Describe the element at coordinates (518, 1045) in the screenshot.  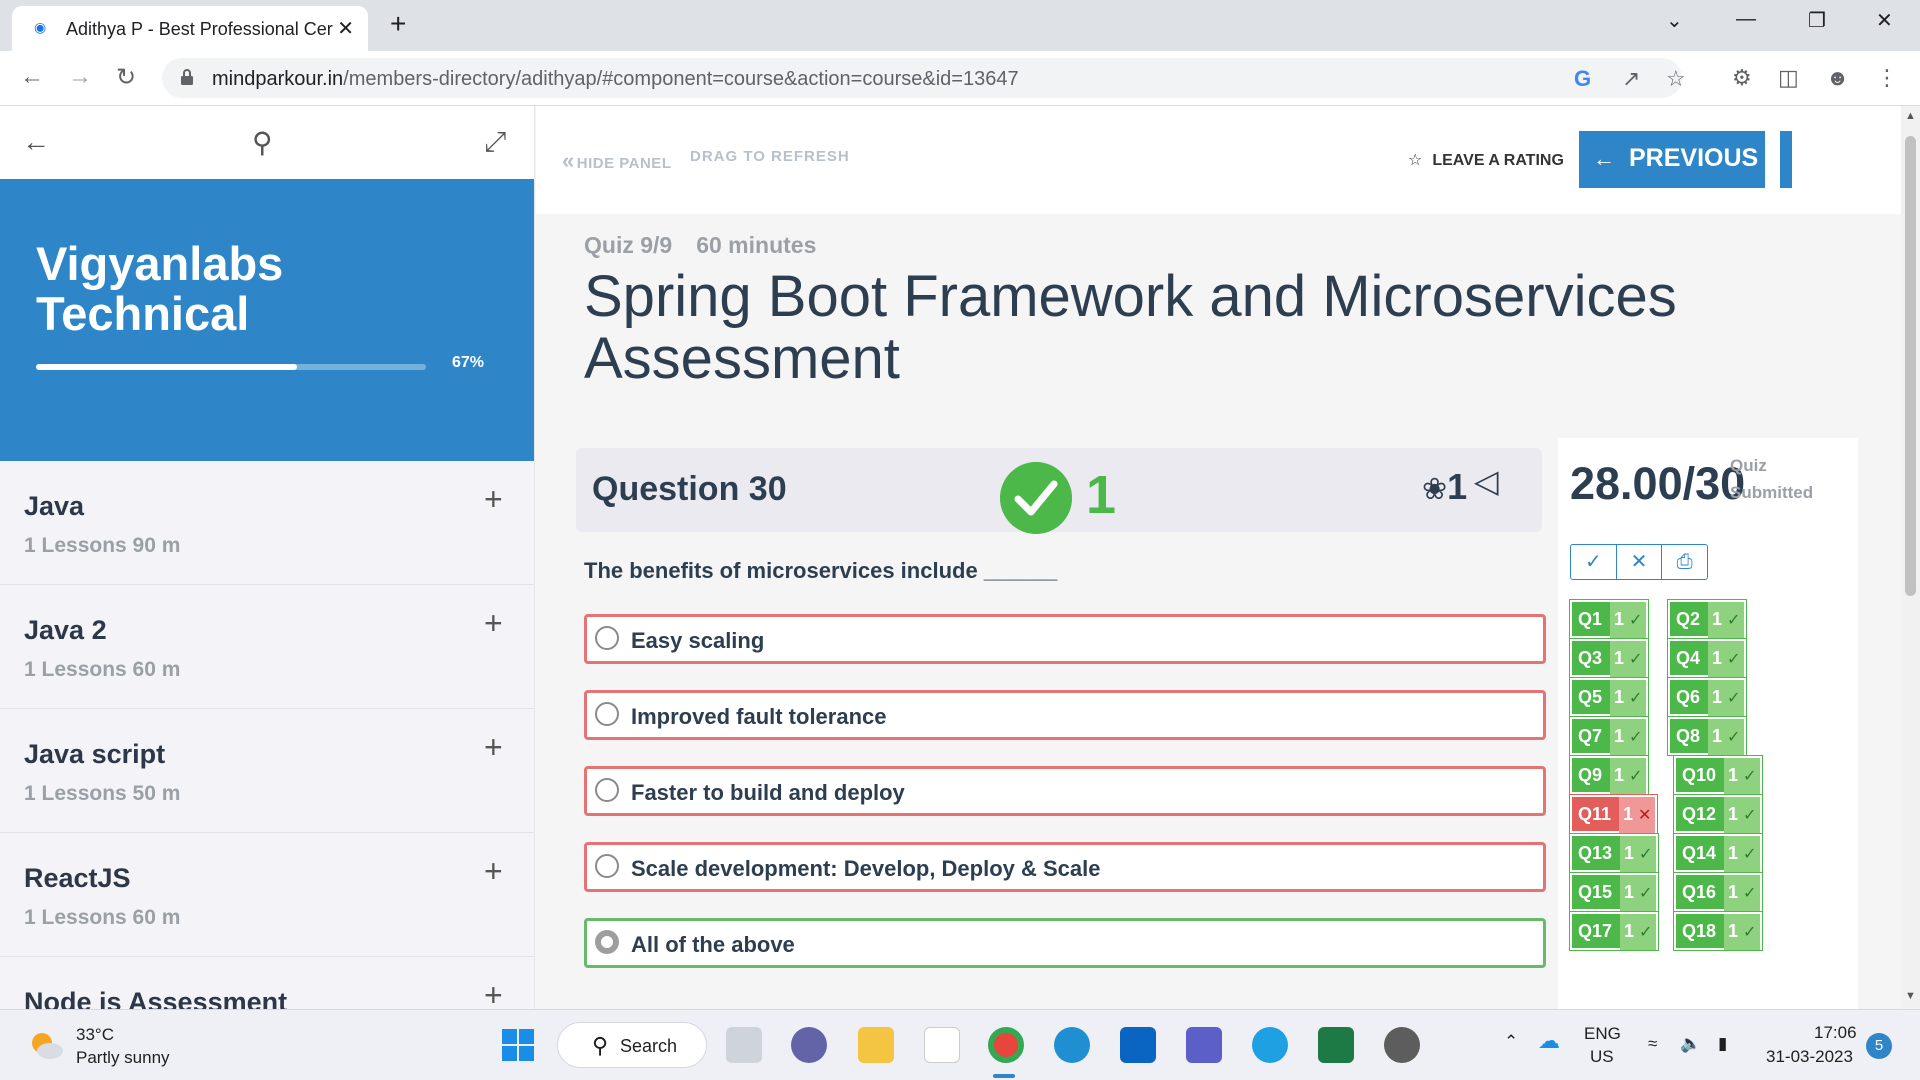
I see `start-windows-icon` at that location.